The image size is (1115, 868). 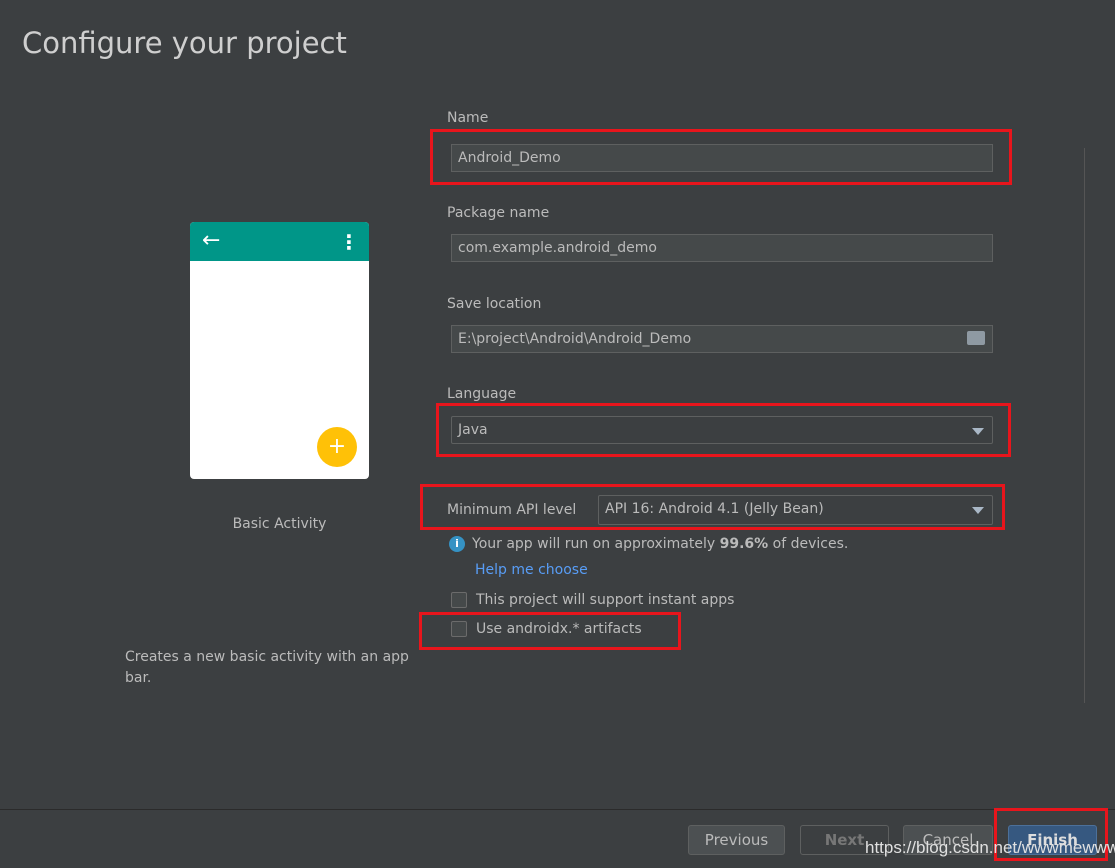 What do you see at coordinates (596, 544) in the screenshot?
I see `info-prefix: Your app will run on approximately` at bounding box center [596, 544].